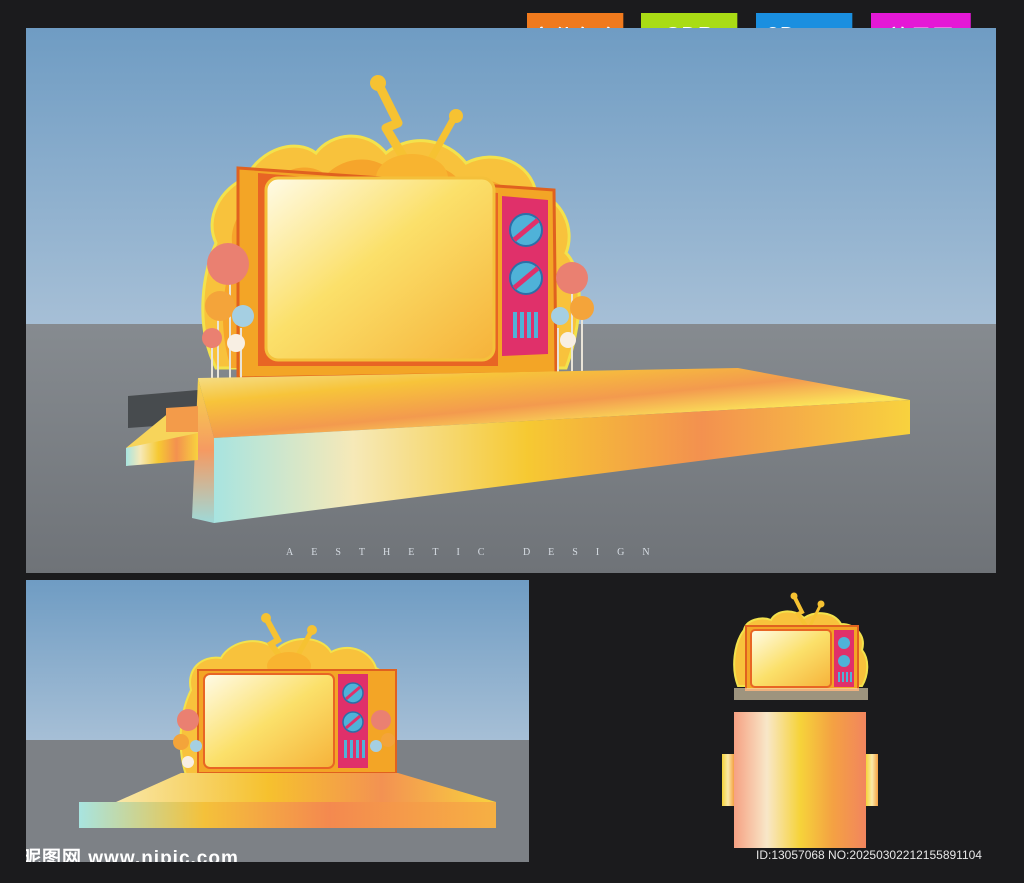 The image size is (1024, 883). I want to click on tagline: AESTHETIC DESIGN, so click(477, 552).